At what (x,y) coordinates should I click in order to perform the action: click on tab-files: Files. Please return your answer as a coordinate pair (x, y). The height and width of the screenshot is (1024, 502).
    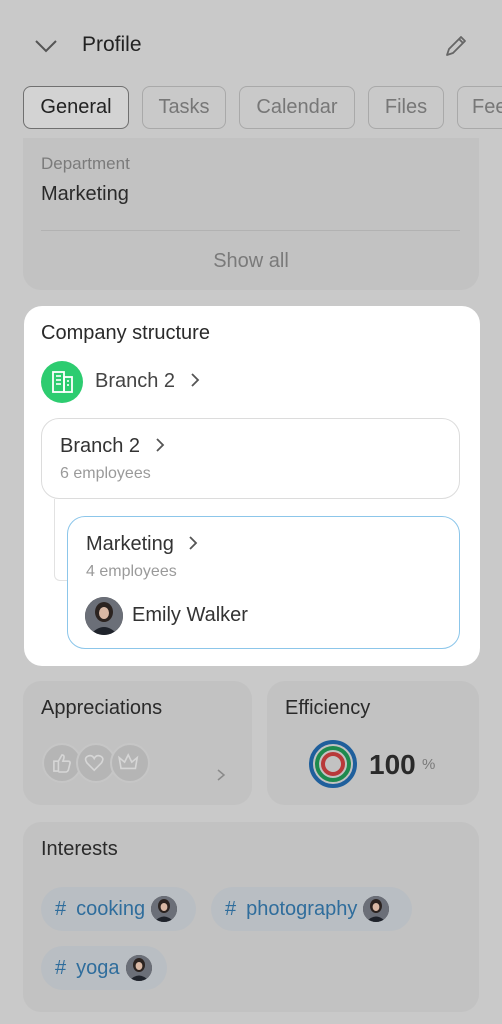
    Looking at the image, I should click on (406, 107).